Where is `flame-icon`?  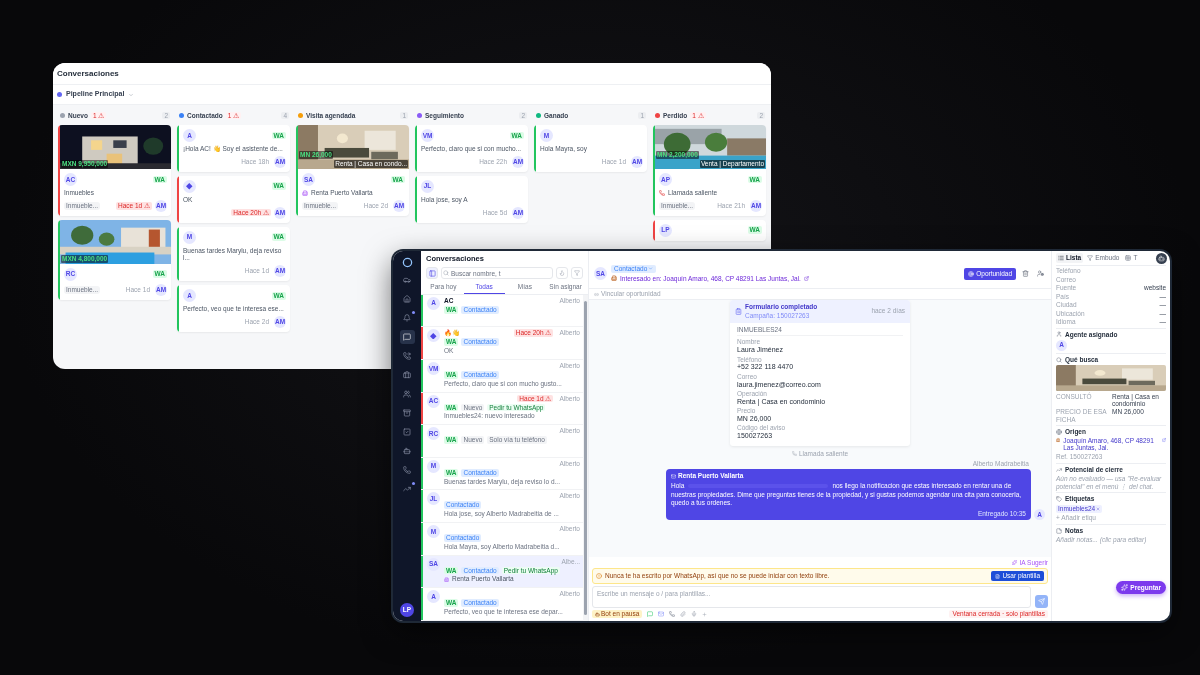 flame-icon is located at coordinates (562, 273).